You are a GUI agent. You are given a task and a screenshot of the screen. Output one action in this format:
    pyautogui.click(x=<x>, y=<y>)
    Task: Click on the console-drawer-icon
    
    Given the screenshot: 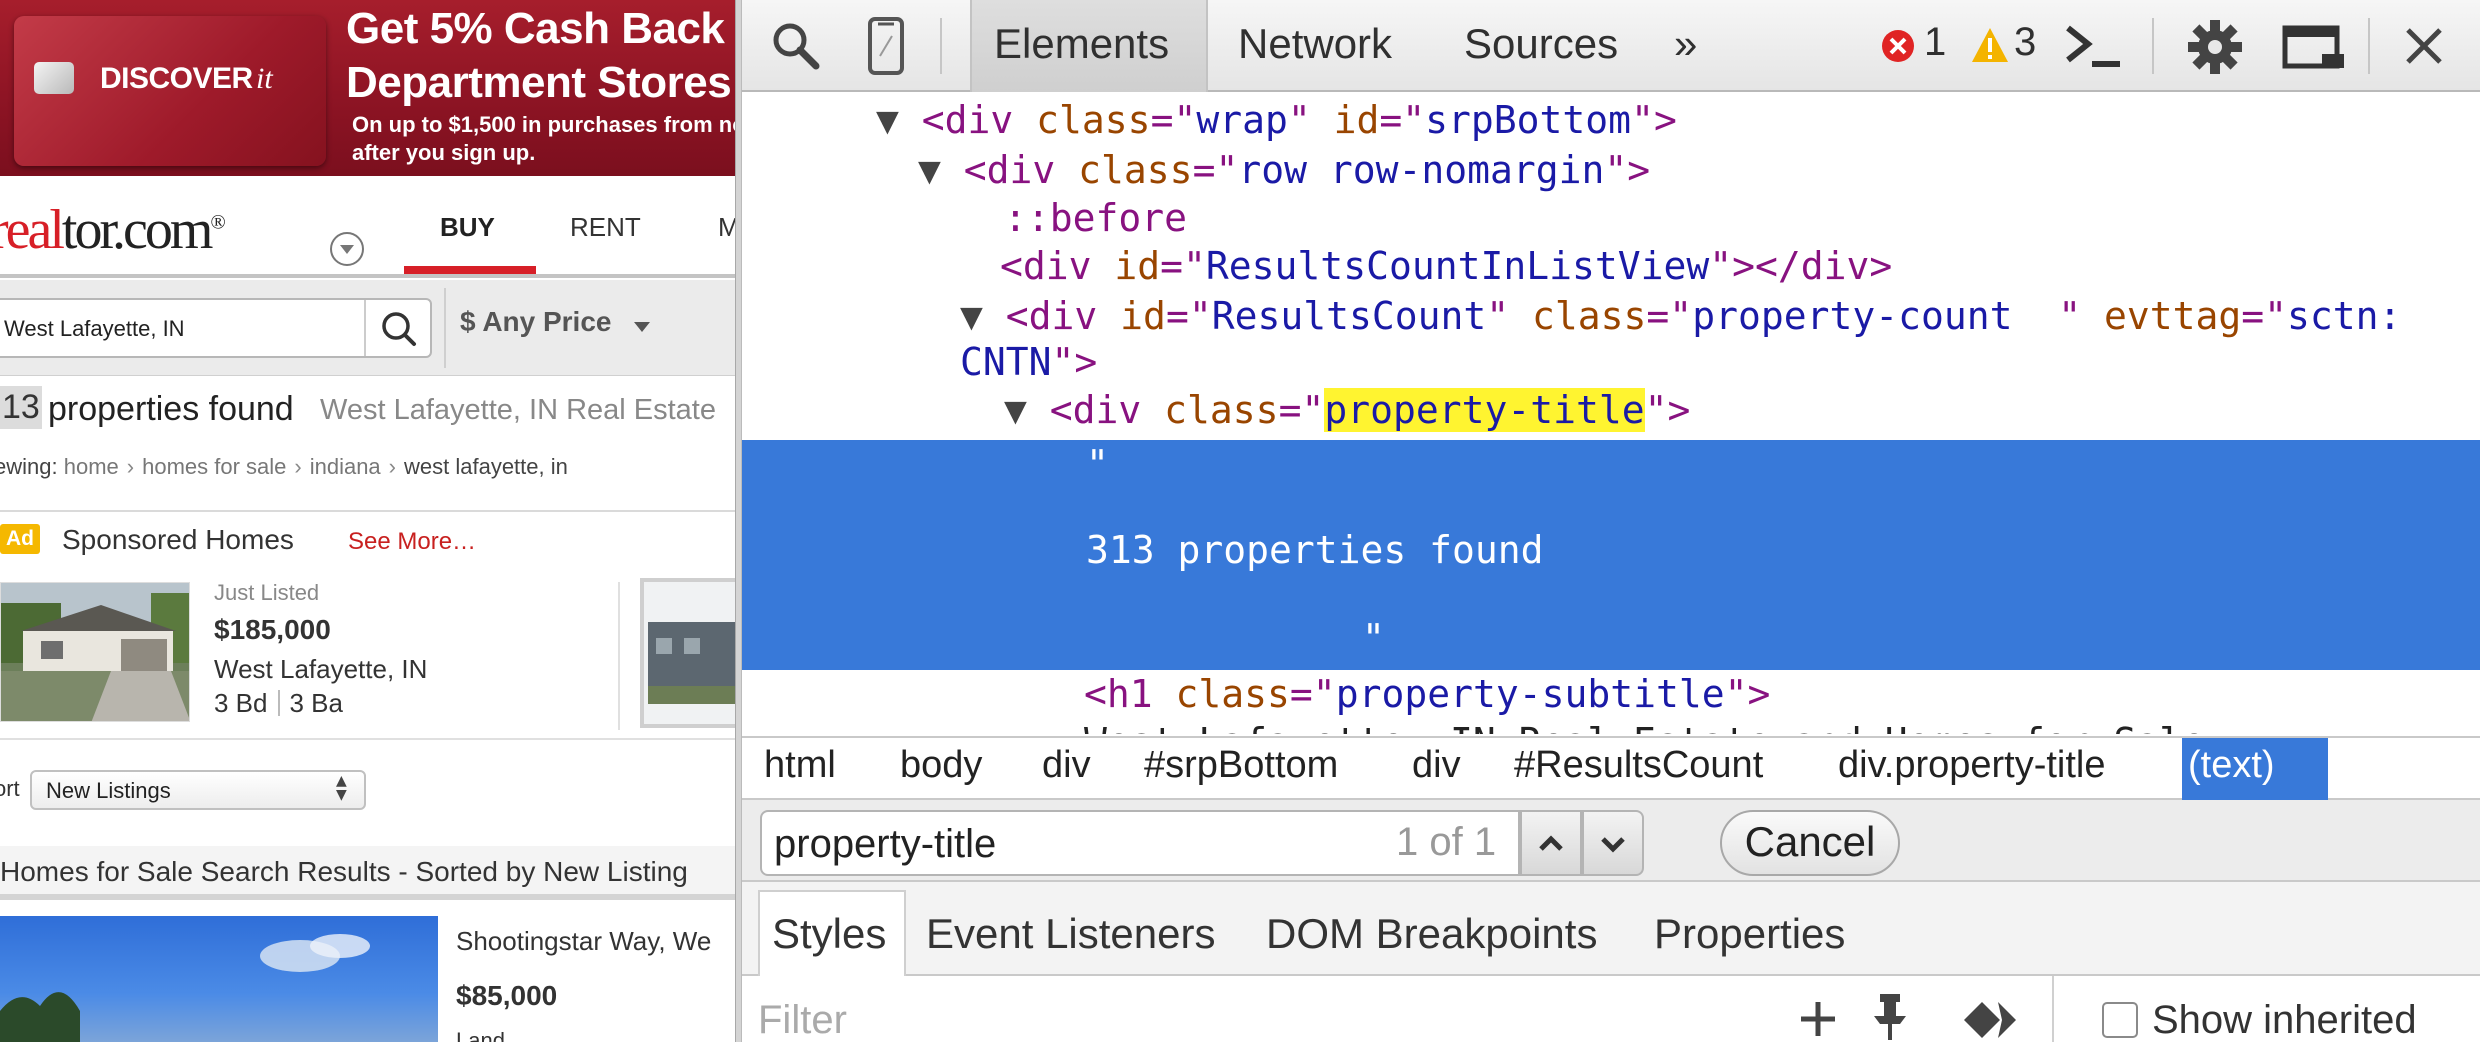 What is the action you would take?
    pyautogui.click(x=2092, y=49)
    